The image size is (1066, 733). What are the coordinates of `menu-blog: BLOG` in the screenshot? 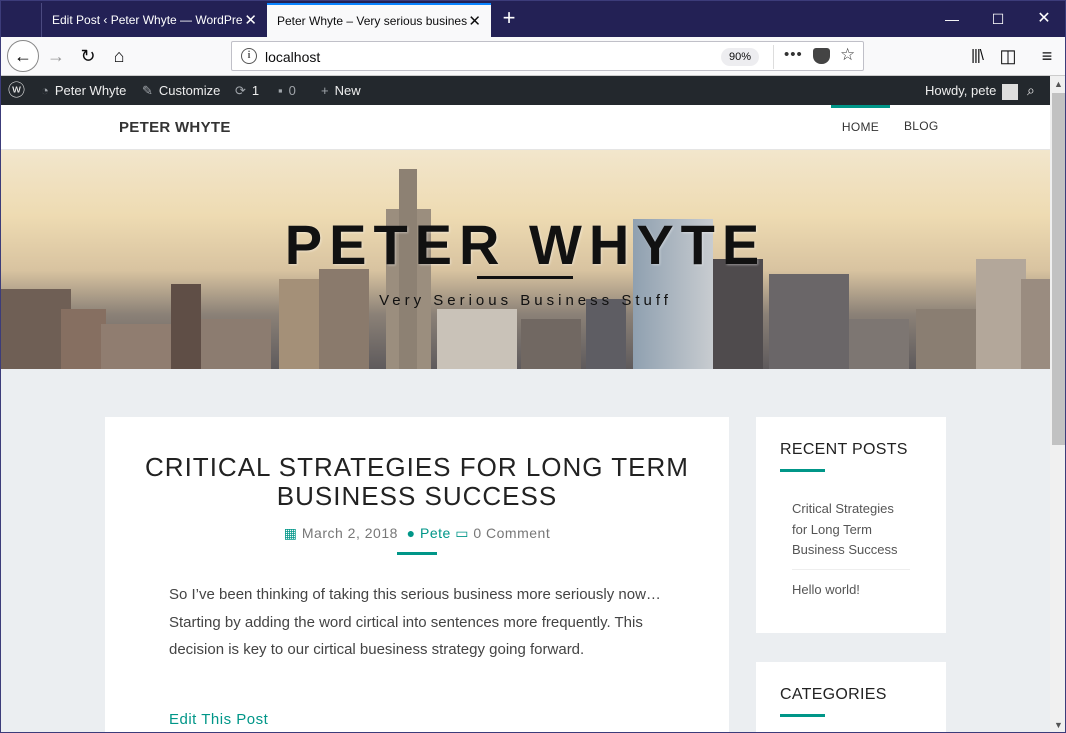 It's located at (921, 127).